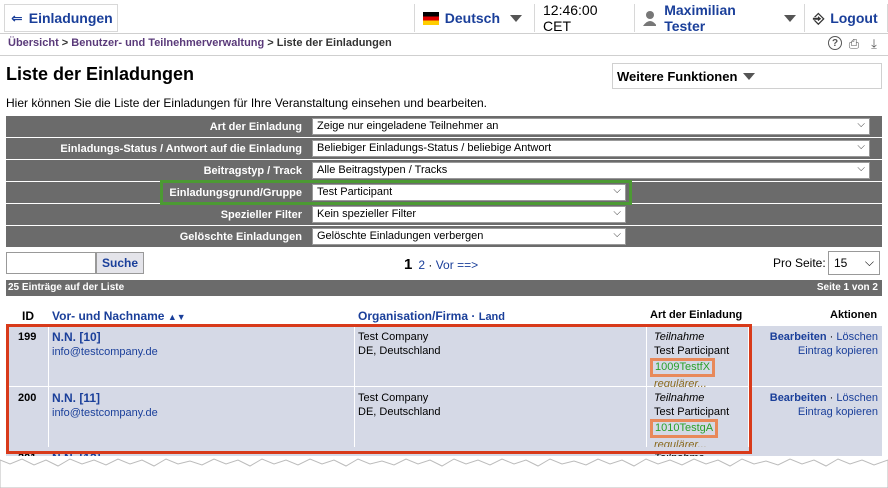 This screenshot has height=488, width=888. What do you see at coordinates (17, 17) in the screenshot?
I see `arrow-left-icon: ⇐` at bounding box center [17, 17].